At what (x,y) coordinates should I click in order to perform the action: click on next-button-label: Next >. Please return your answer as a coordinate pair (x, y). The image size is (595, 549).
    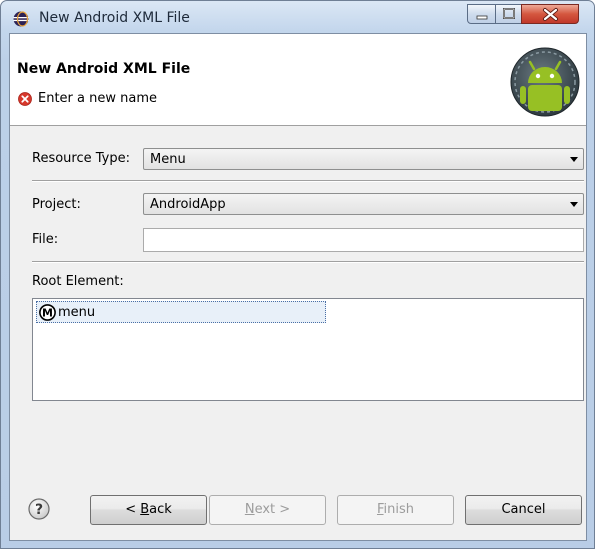
    Looking at the image, I should click on (267, 509).